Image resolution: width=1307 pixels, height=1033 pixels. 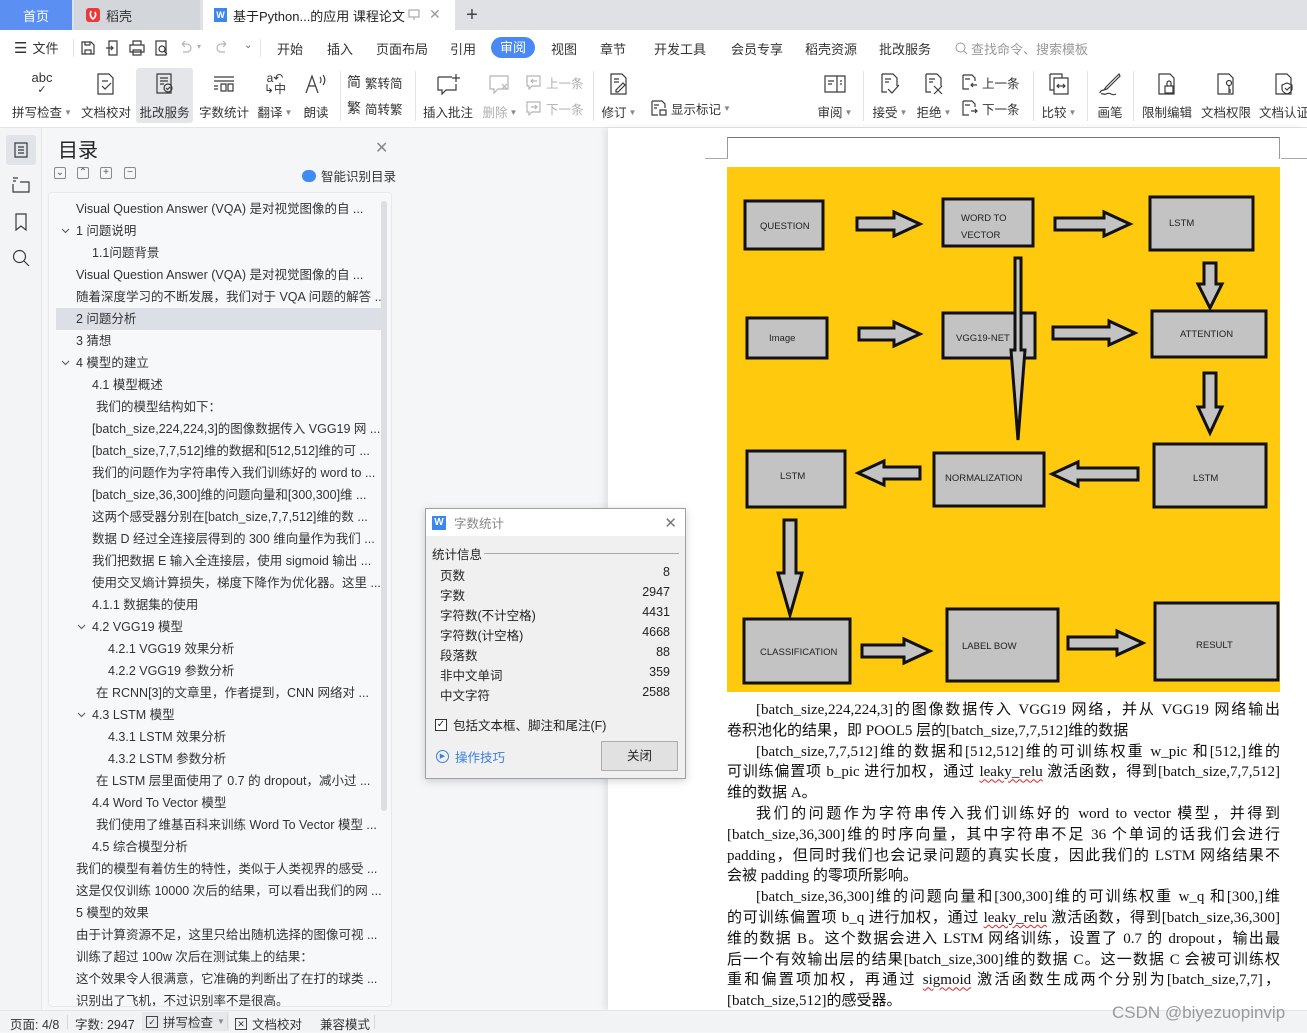 I want to click on toc-item: 1 问题说明, so click(x=215, y=231).